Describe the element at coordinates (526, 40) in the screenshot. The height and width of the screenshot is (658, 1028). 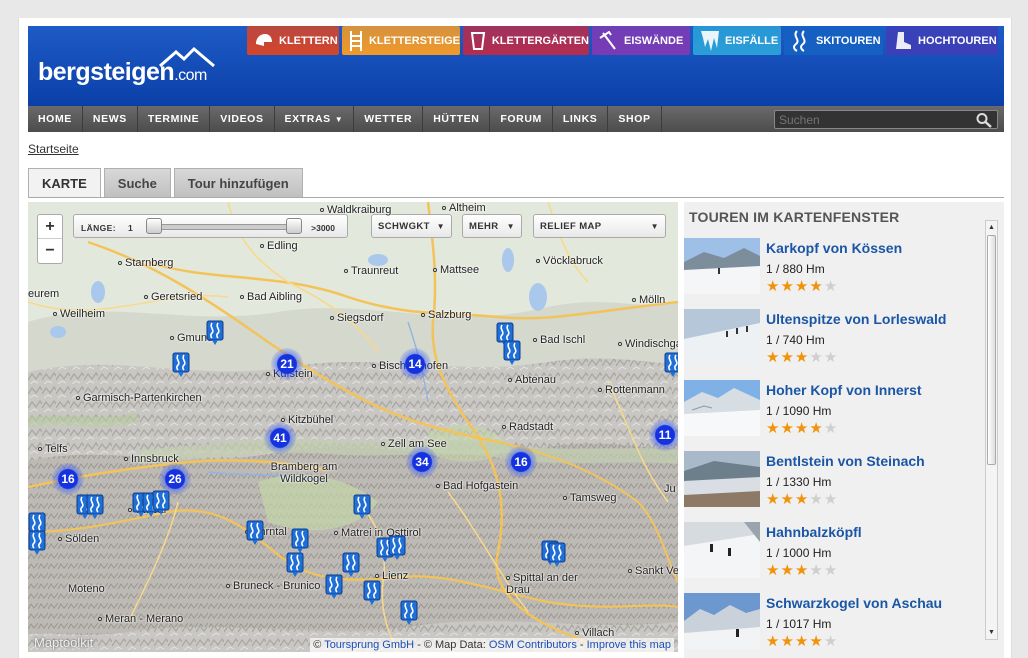
I see `category-klettergärten: KLETTERGÄRTEN` at that location.